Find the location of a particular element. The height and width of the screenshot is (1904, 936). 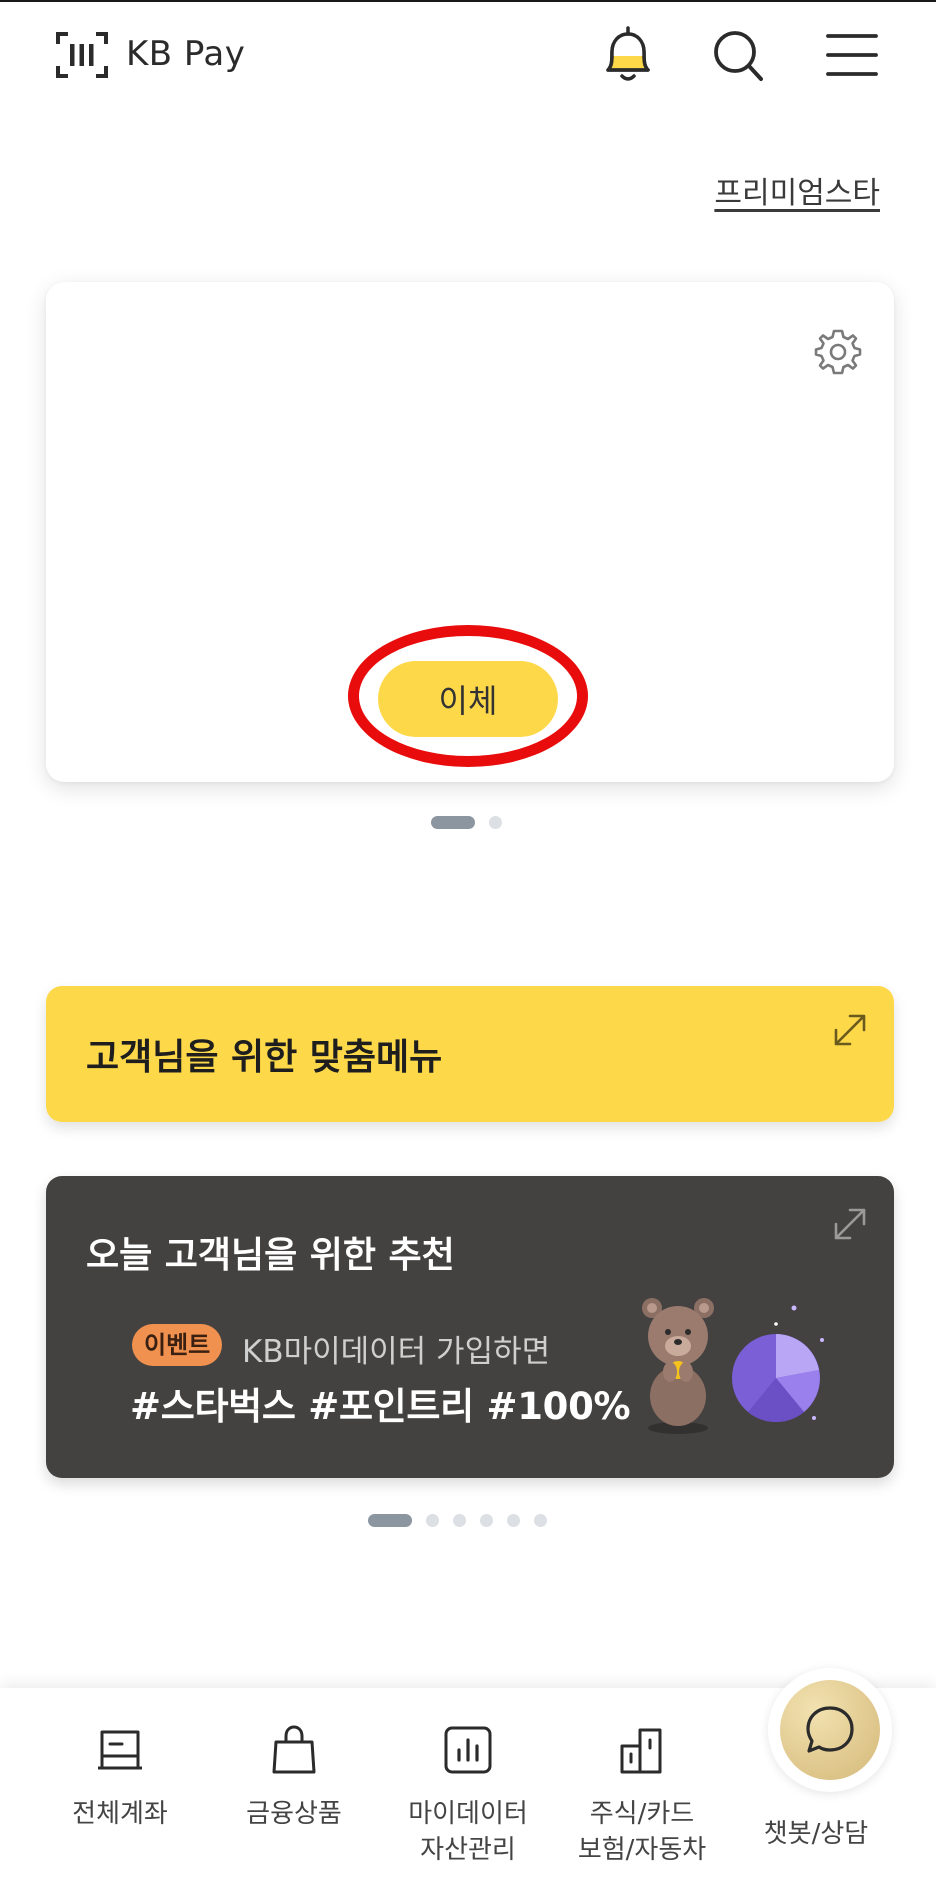

event-badge: 이벤트 is located at coordinates (177, 1345).